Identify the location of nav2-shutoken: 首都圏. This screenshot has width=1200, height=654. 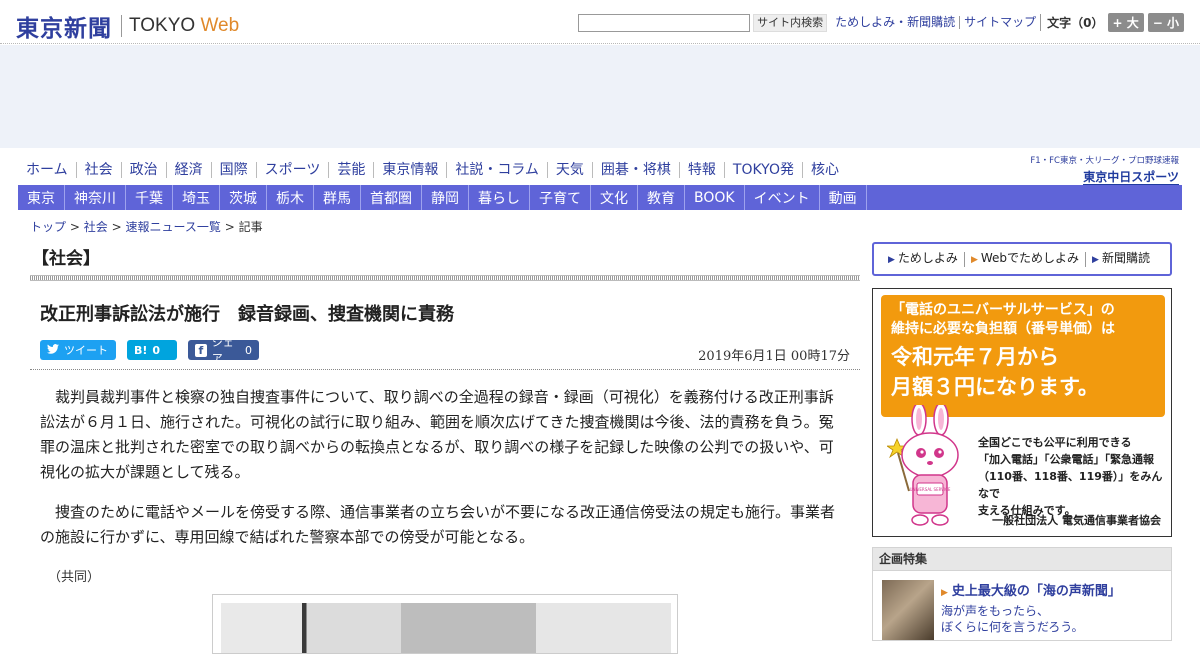
(391, 197).